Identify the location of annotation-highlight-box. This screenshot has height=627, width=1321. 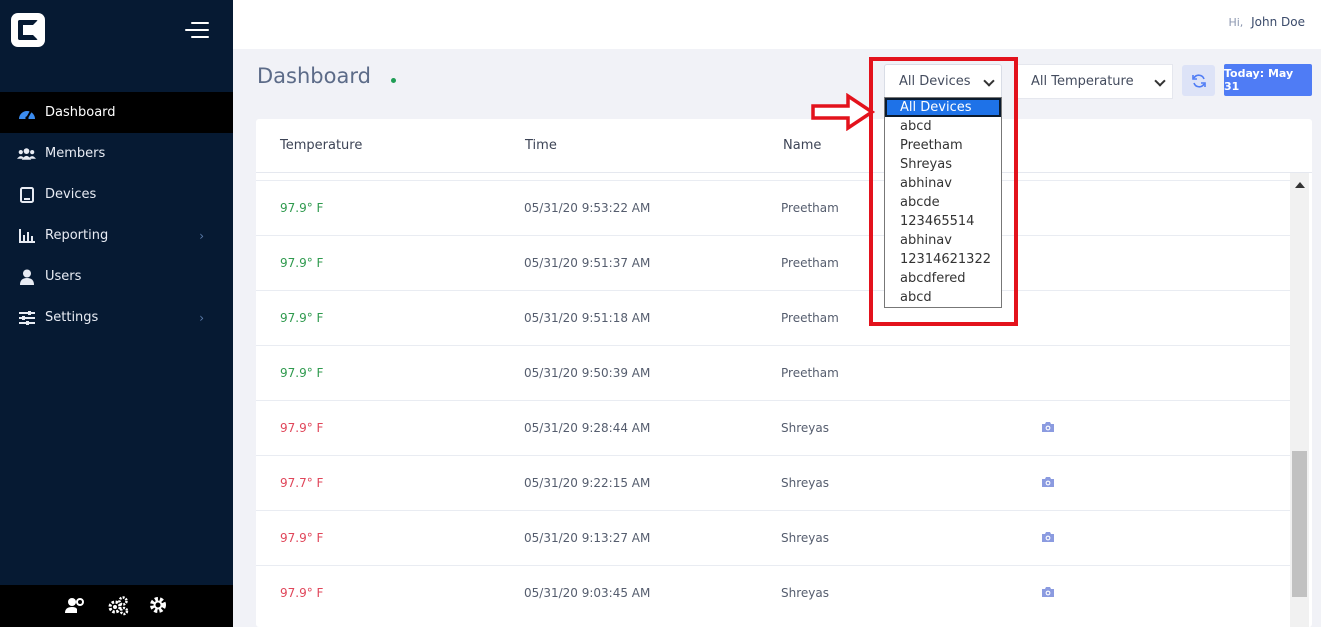
(943, 191).